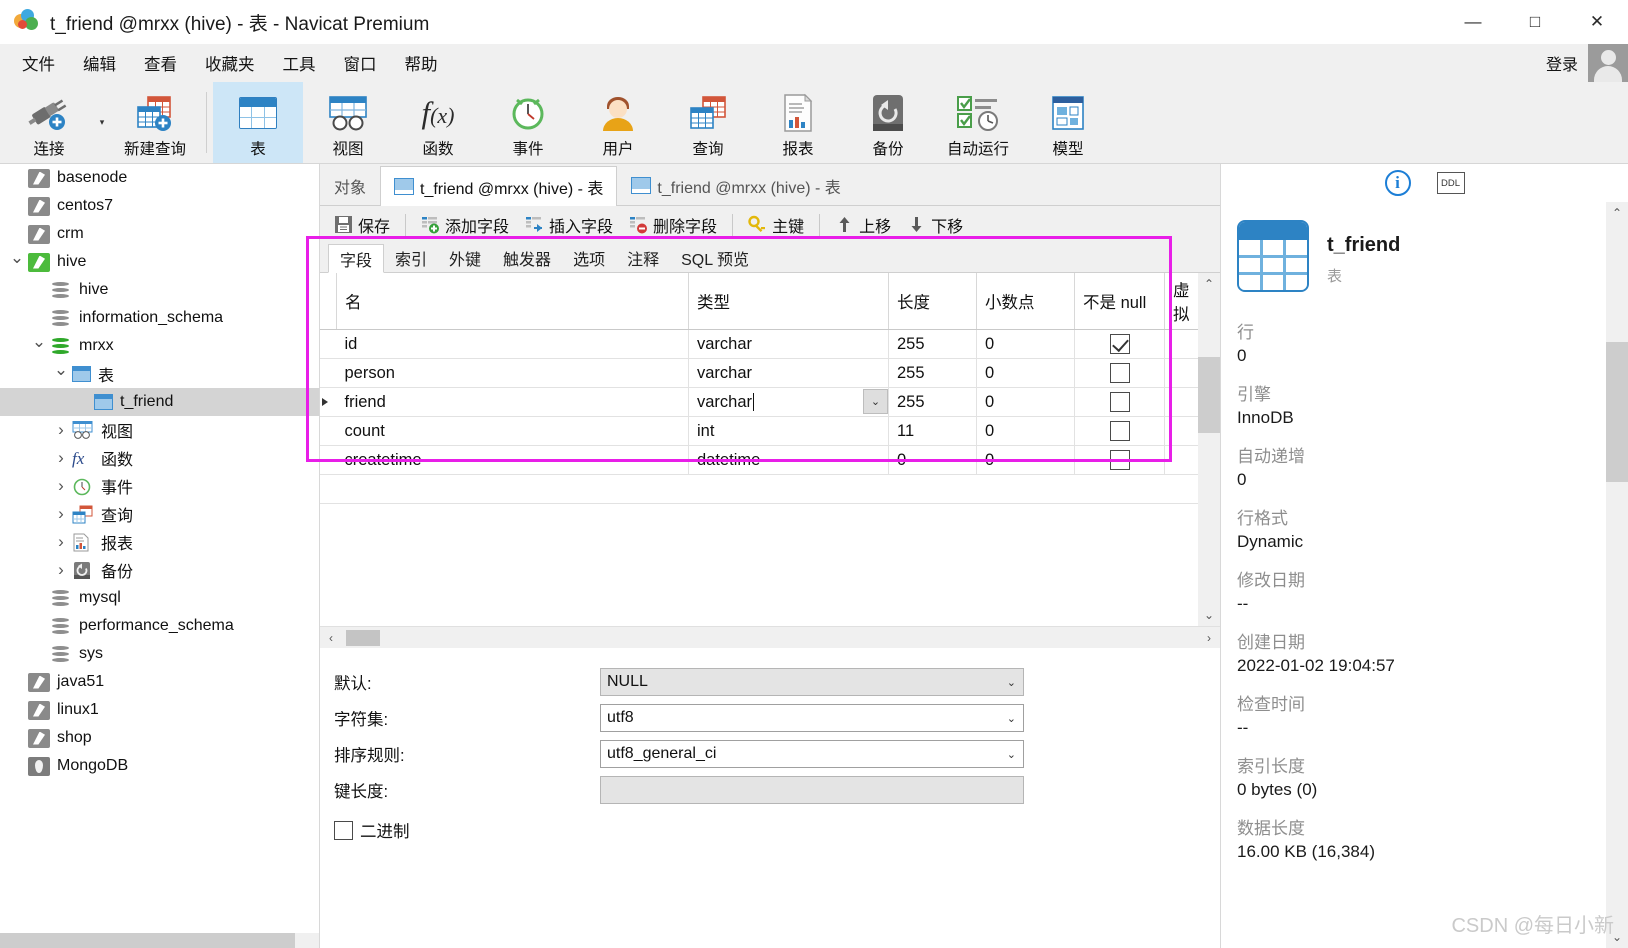  Describe the element at coordinates (159, 374) in the screenshot. I see `tree-item--7: 表` at that location.